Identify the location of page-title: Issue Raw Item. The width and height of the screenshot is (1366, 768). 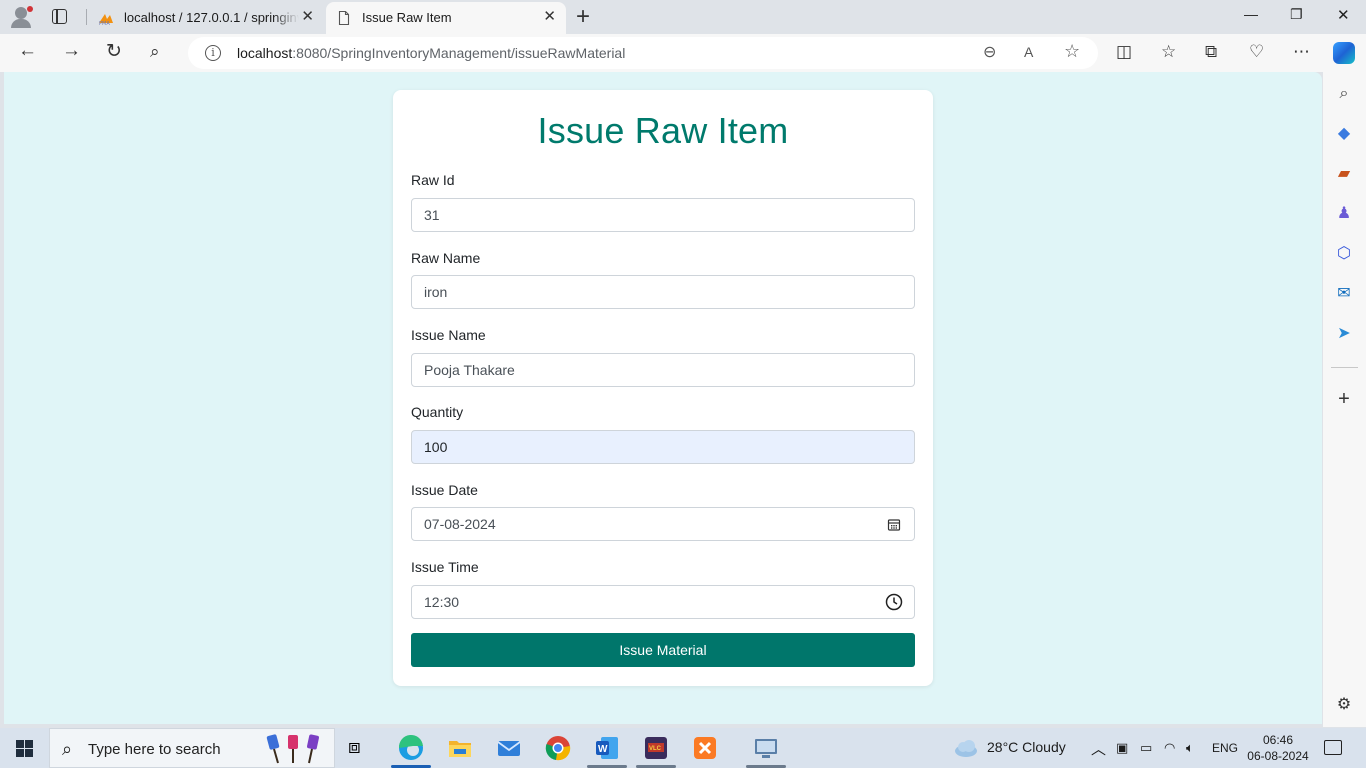
(663, 130).